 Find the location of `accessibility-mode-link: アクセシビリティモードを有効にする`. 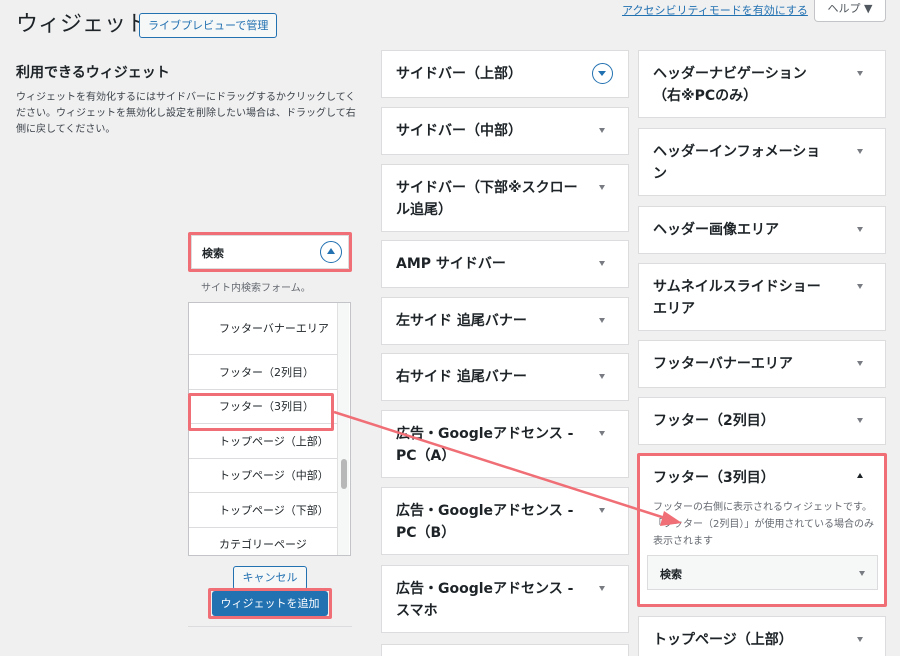

accessibility-mode-link: アクセシビリティモードを有効にする is located at coordinates (715, 10).